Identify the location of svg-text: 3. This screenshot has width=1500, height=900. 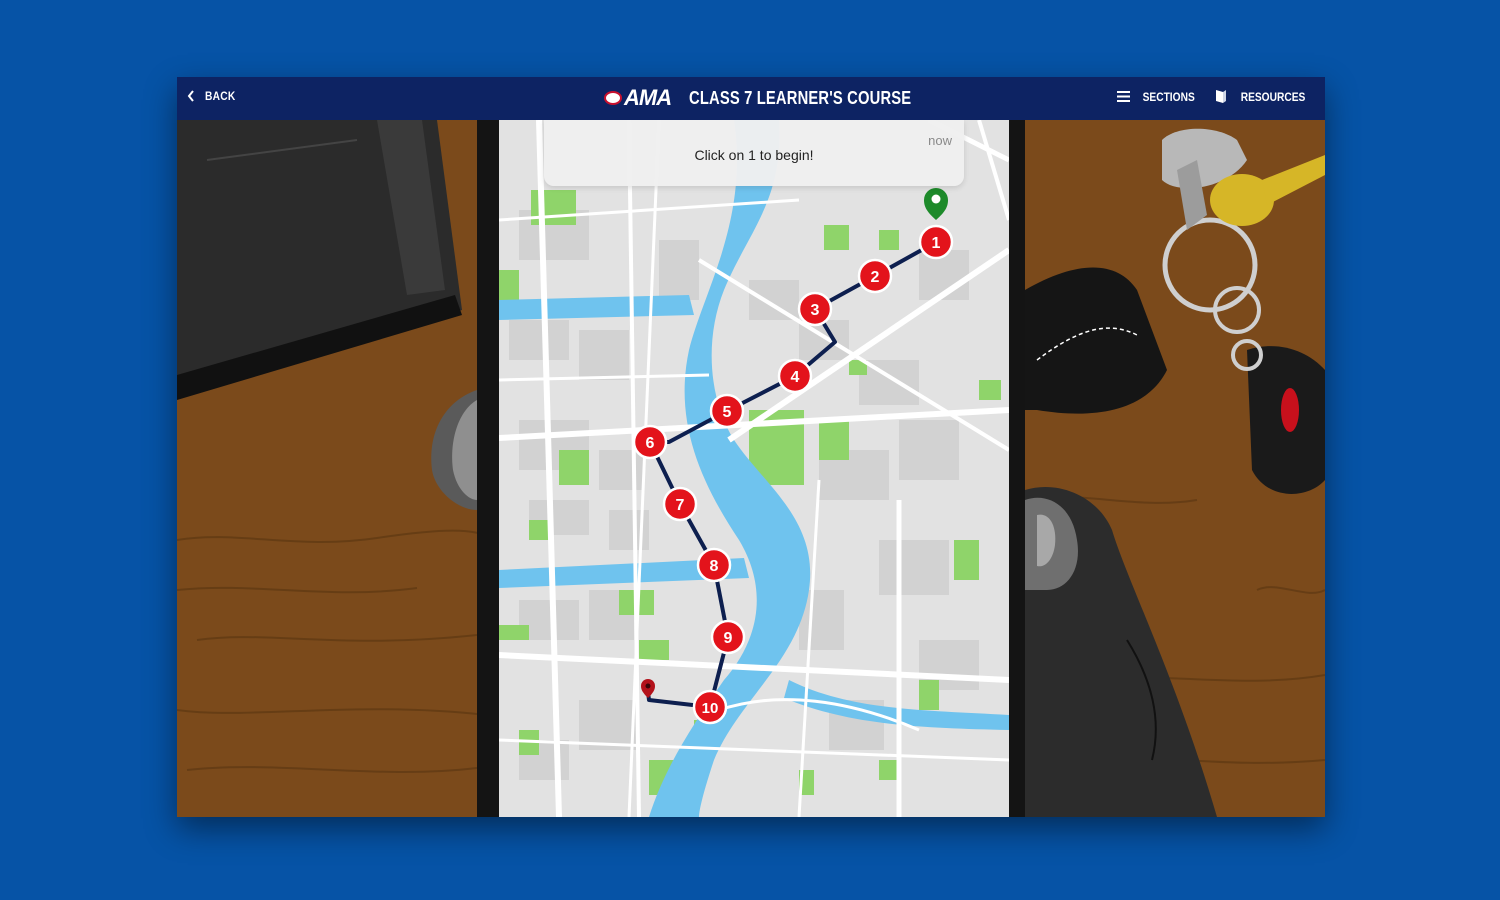
(815, 310).